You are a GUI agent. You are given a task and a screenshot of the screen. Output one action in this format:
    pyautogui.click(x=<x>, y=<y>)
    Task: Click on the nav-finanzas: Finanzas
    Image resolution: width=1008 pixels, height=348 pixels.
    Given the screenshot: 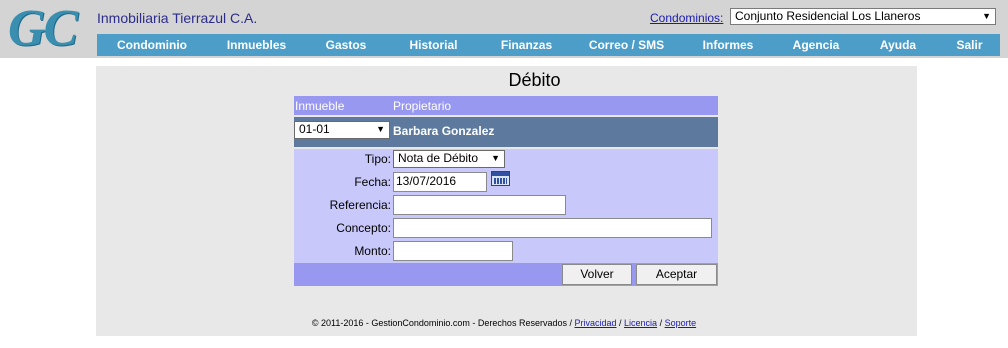 What is the action you would take?
    pyautogui.click(x=526, y=45)
    